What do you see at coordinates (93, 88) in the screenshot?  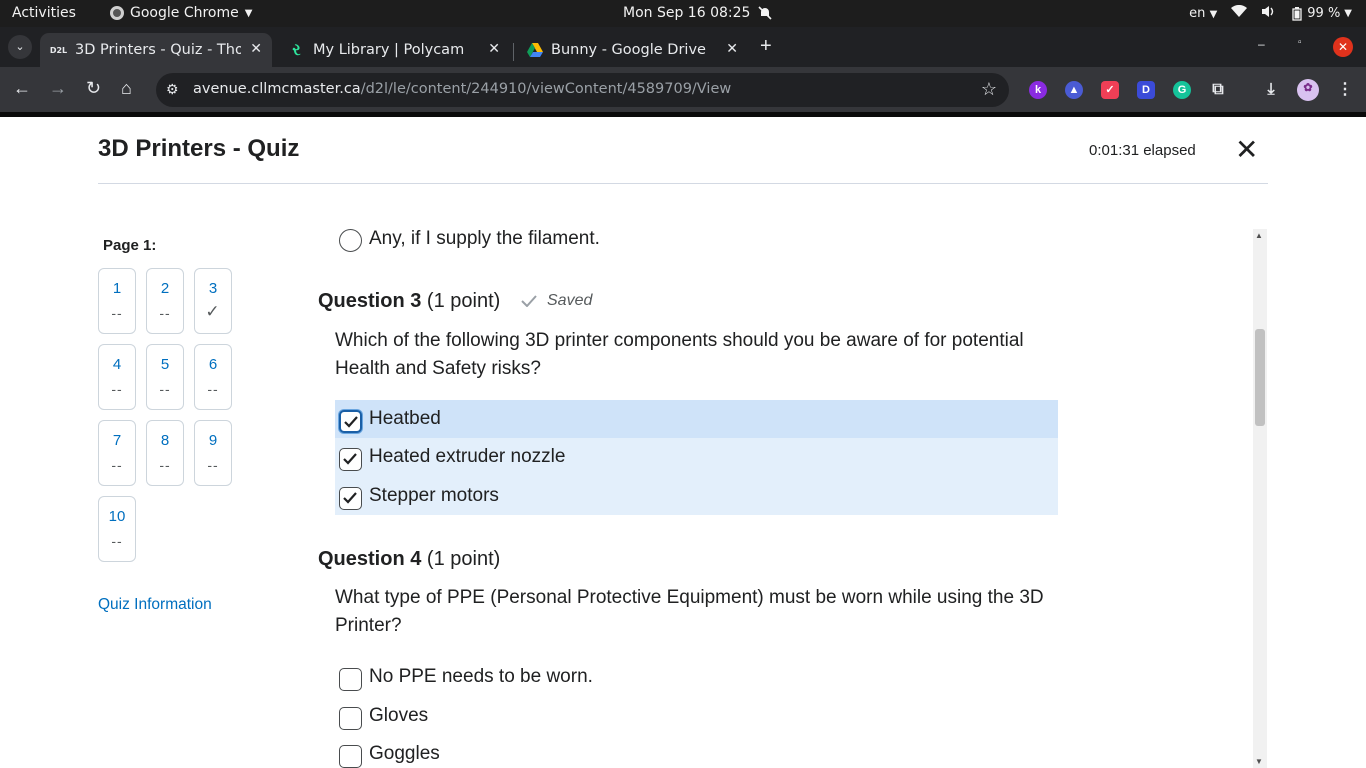 I see `reload-icon: ↻` at bounding box center [93, 88].